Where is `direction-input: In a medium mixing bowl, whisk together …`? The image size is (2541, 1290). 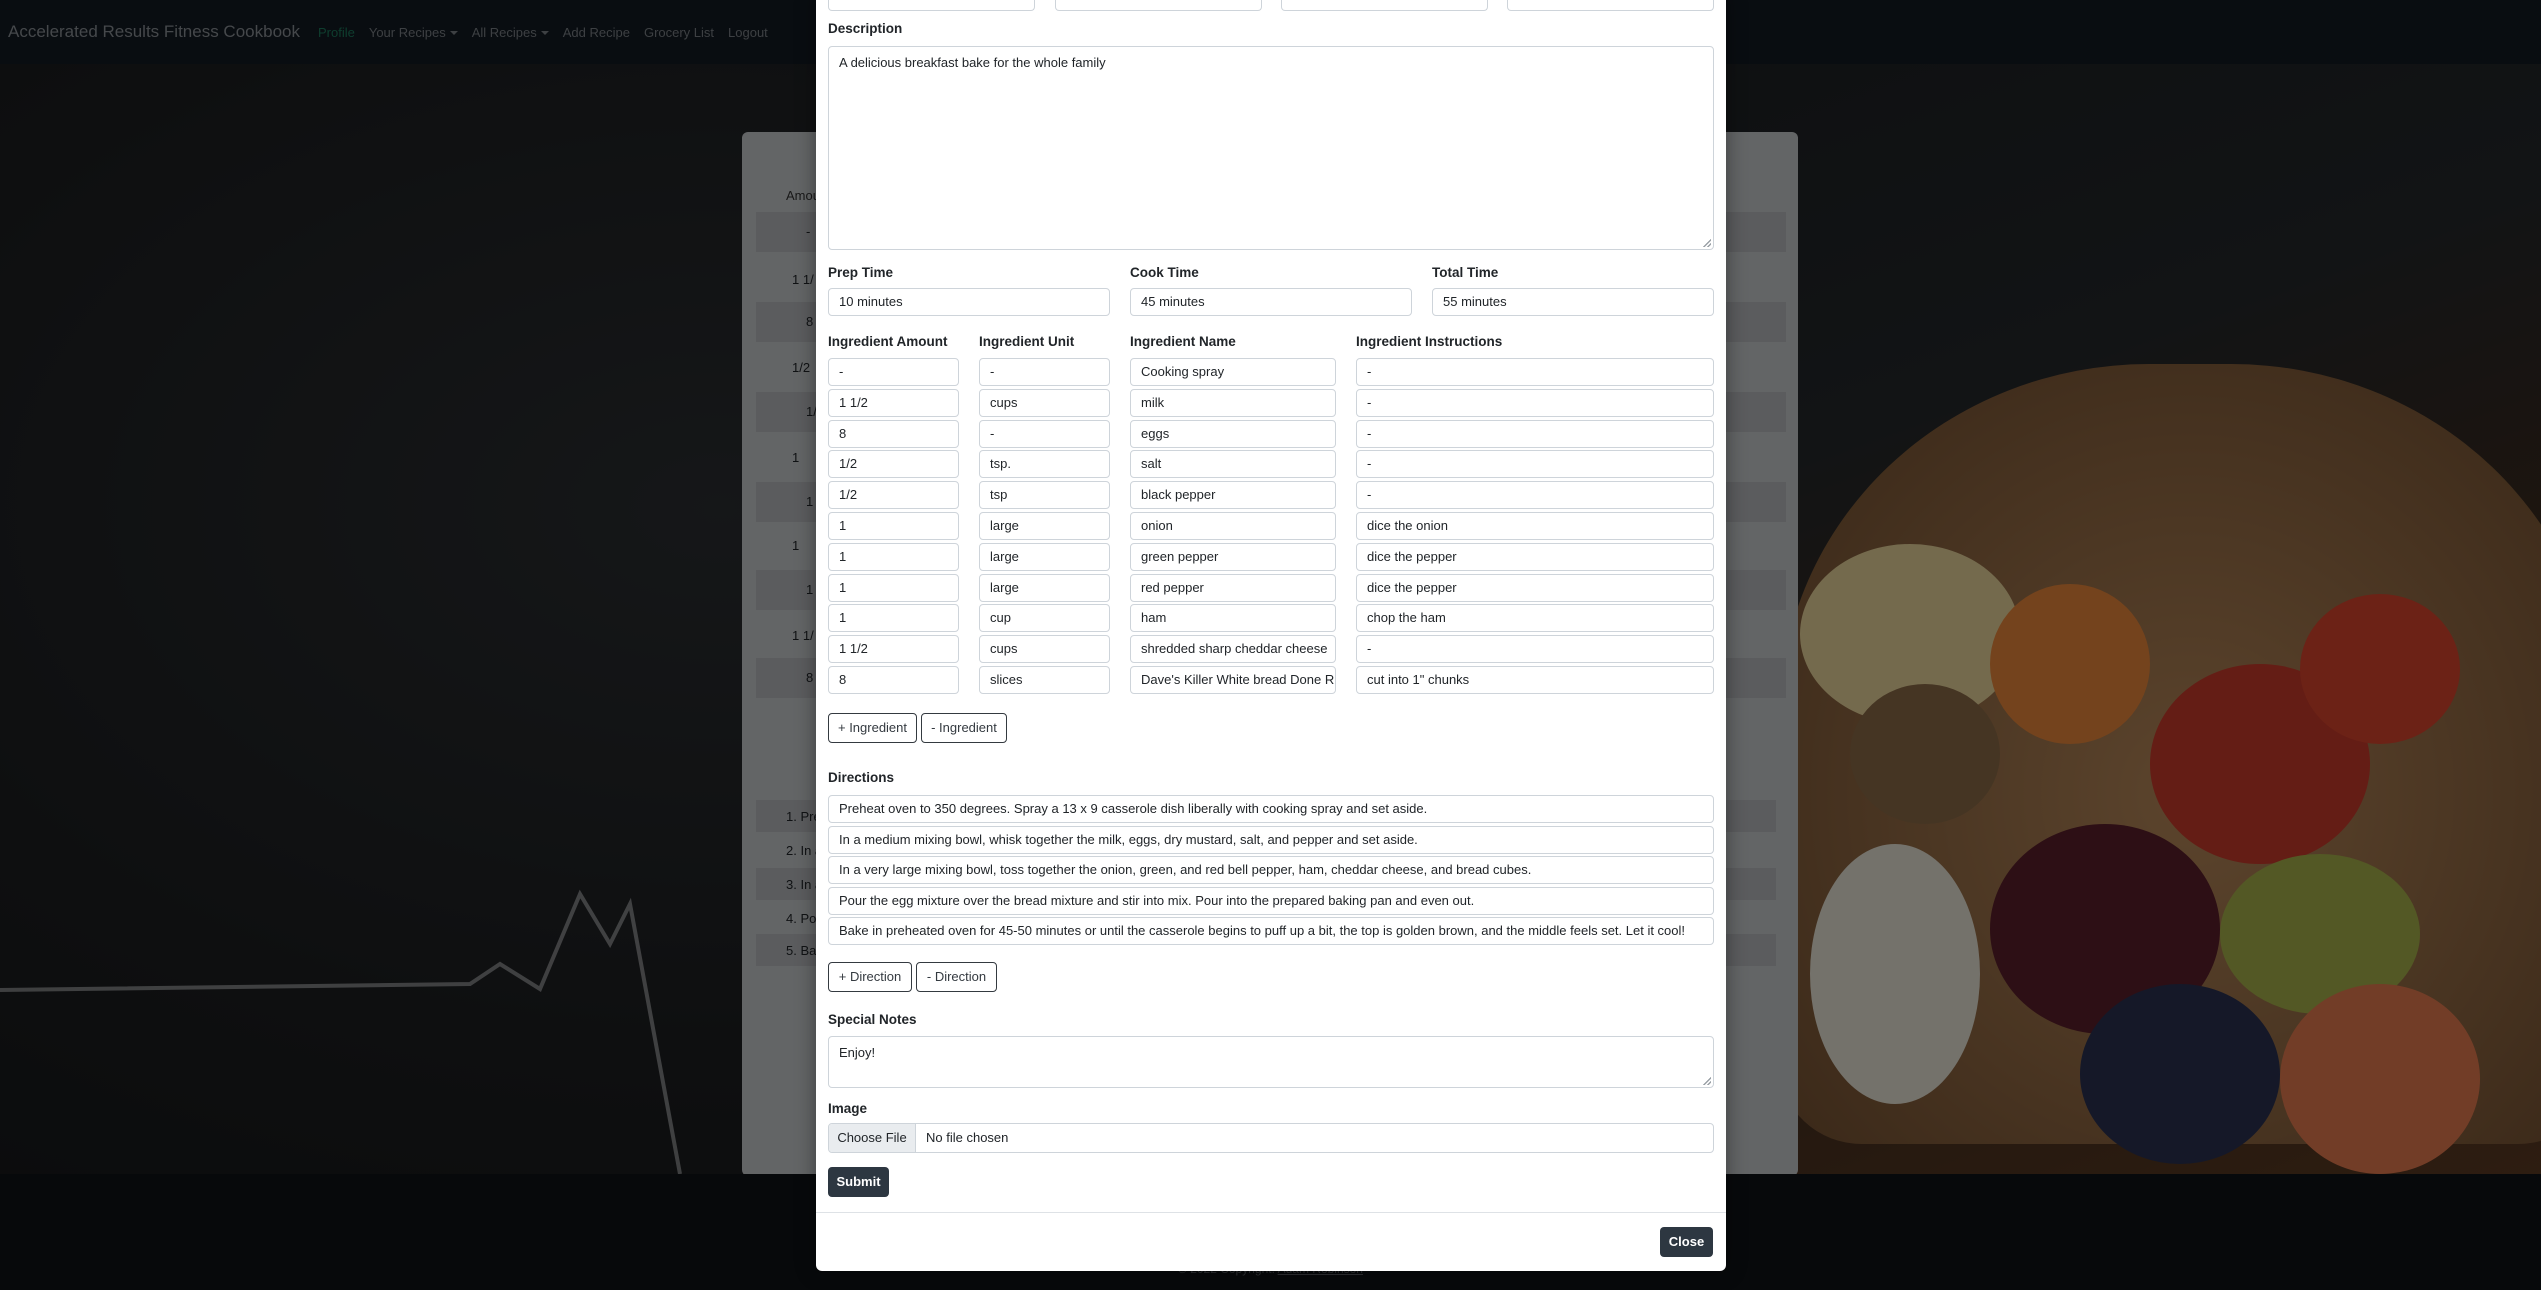
direction-input: In a medium mixing bowl, whisk together … is located at coordinates (1271, 839).